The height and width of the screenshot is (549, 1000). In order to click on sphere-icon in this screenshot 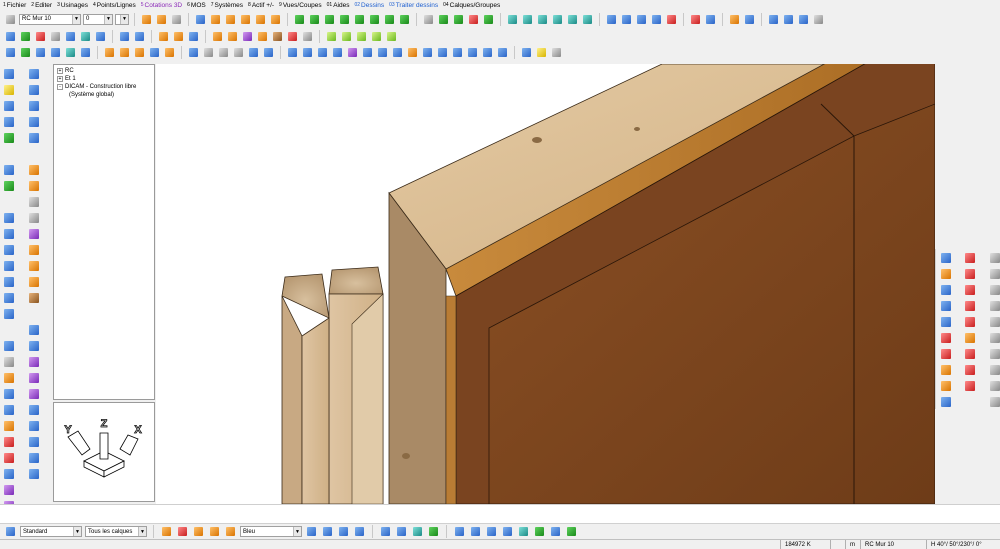, I will do `click(161, 19)`.